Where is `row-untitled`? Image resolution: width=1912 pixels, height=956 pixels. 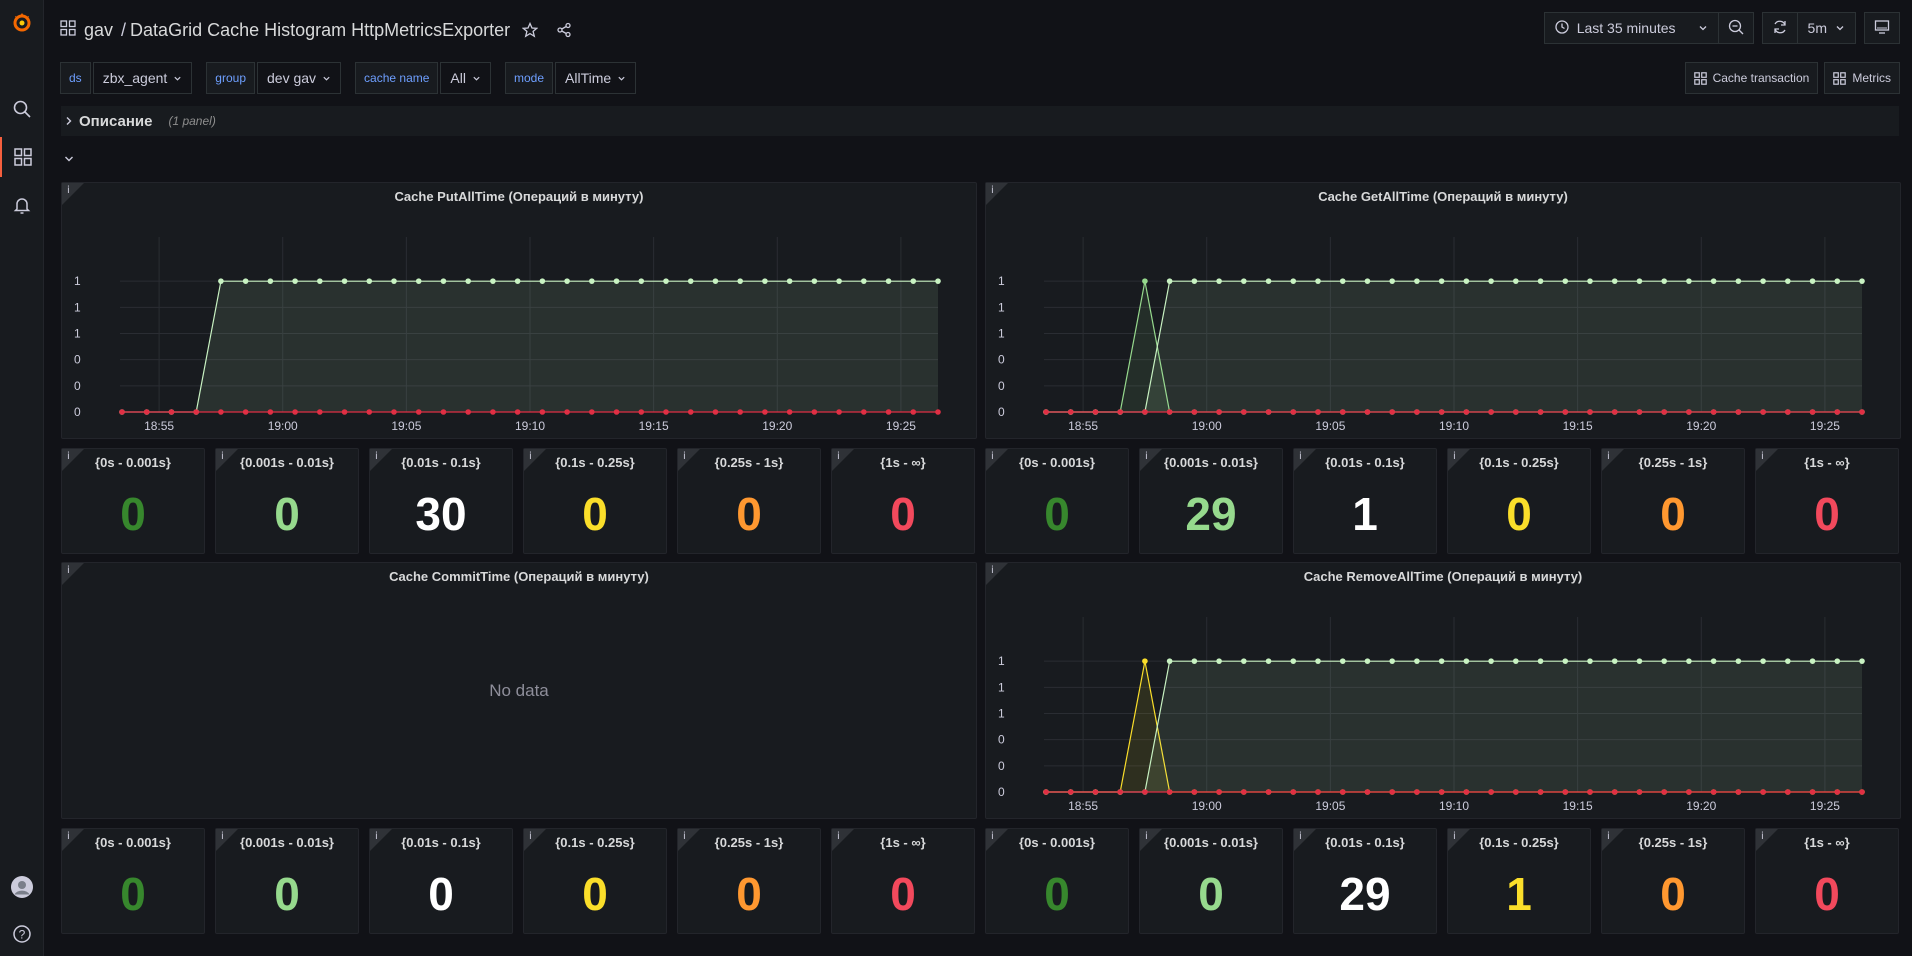
row-untitled is located at coordinates (980, 159).